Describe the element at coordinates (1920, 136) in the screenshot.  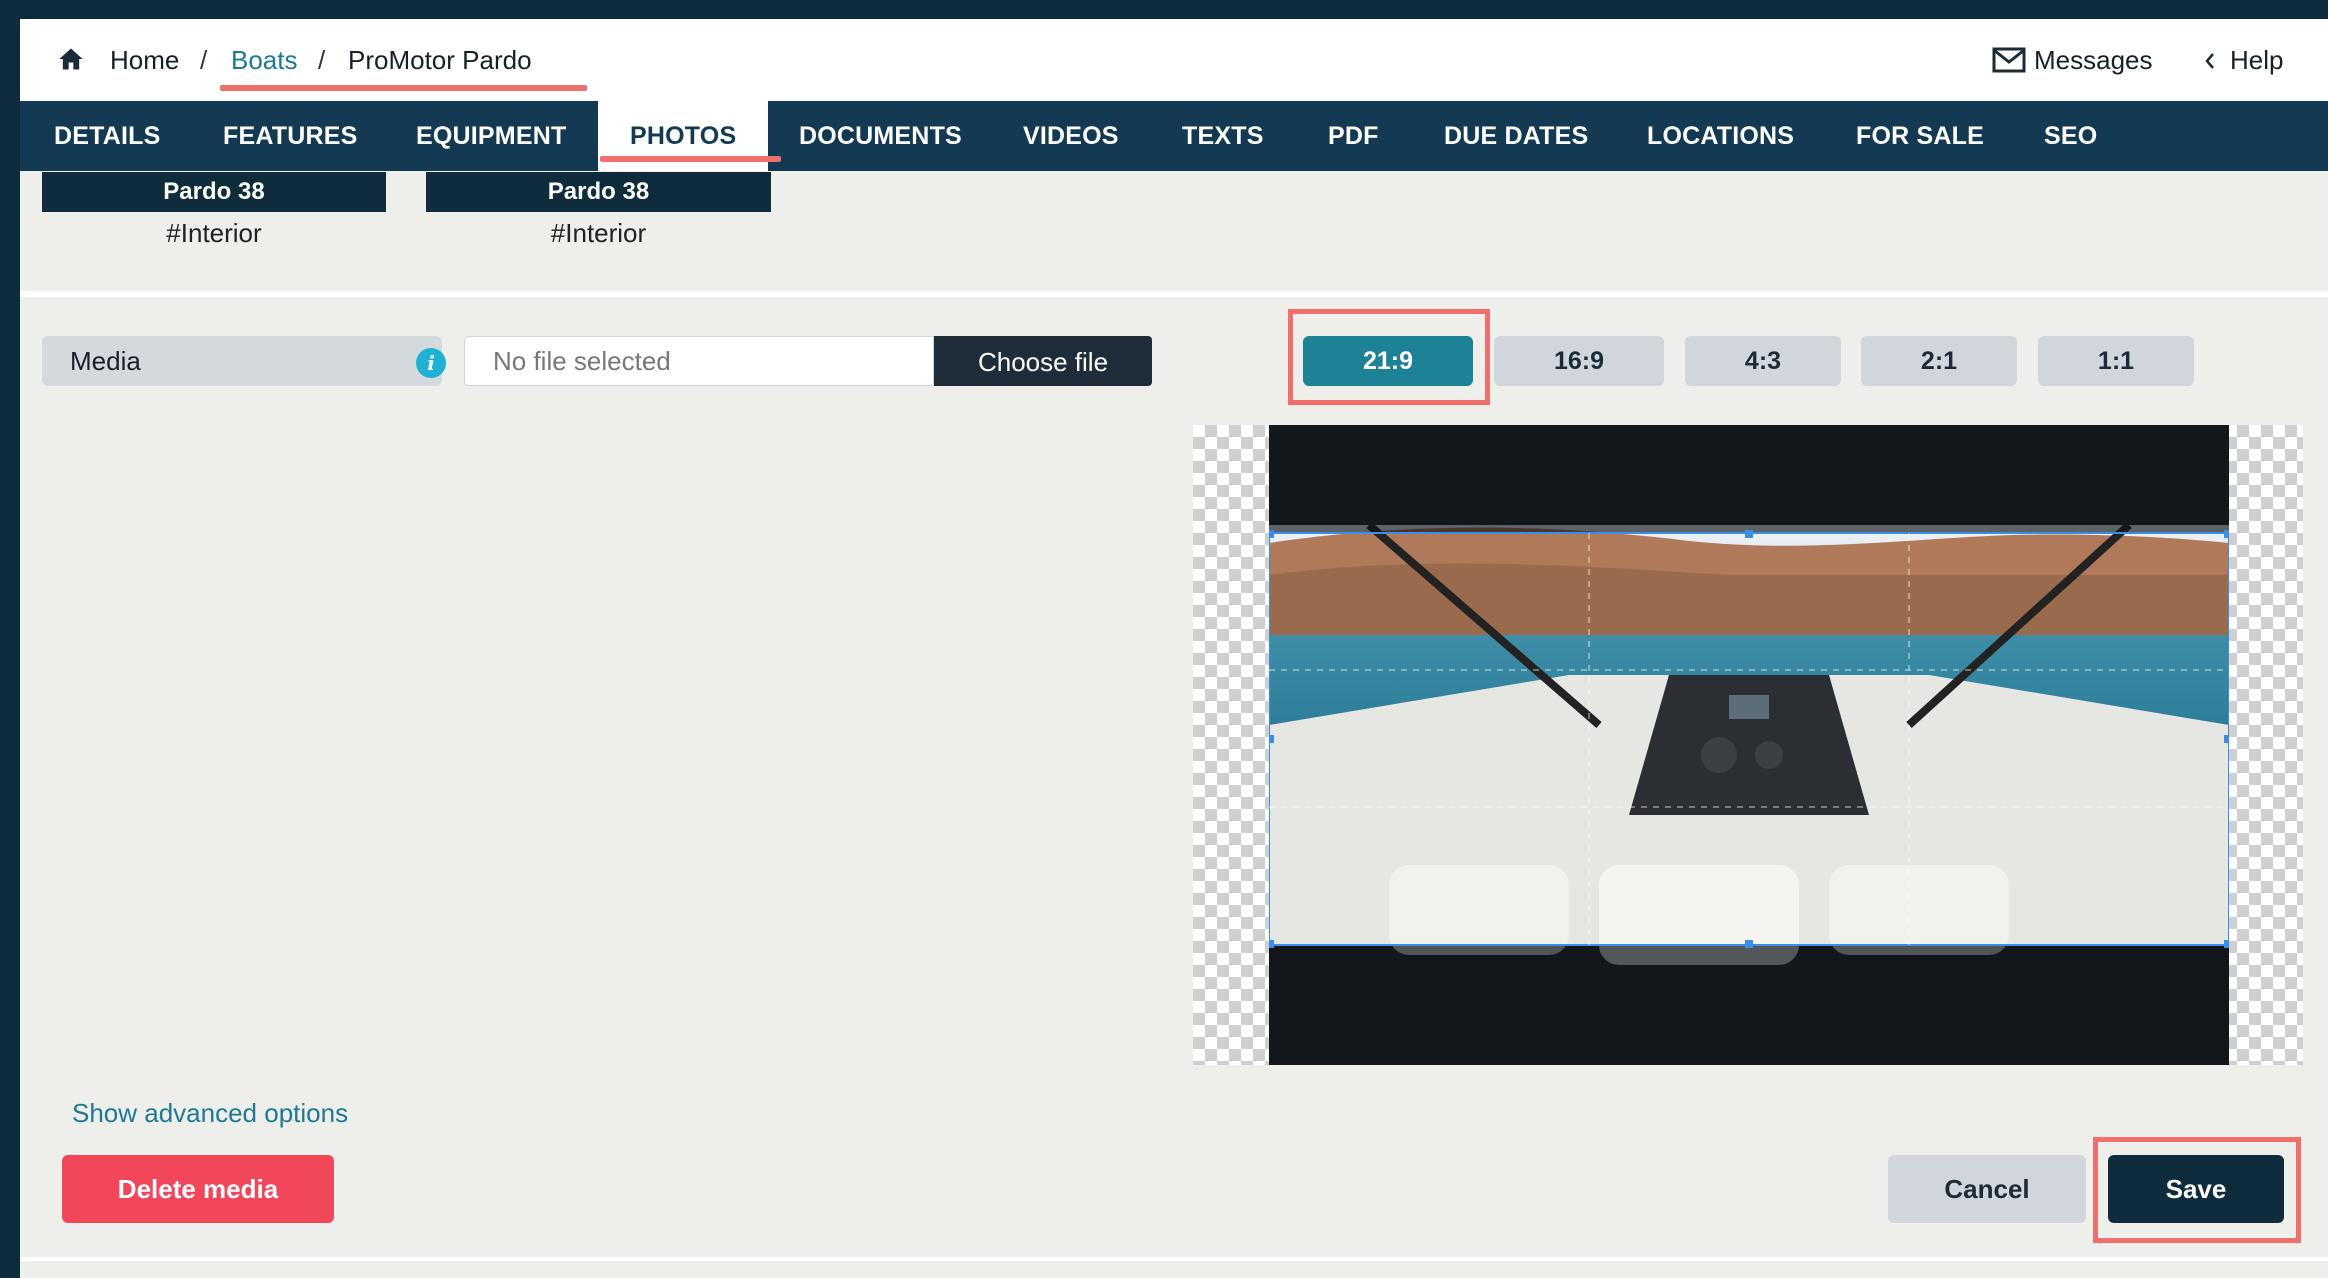
I see `tab-for-sale: FOR SALE` at that location.